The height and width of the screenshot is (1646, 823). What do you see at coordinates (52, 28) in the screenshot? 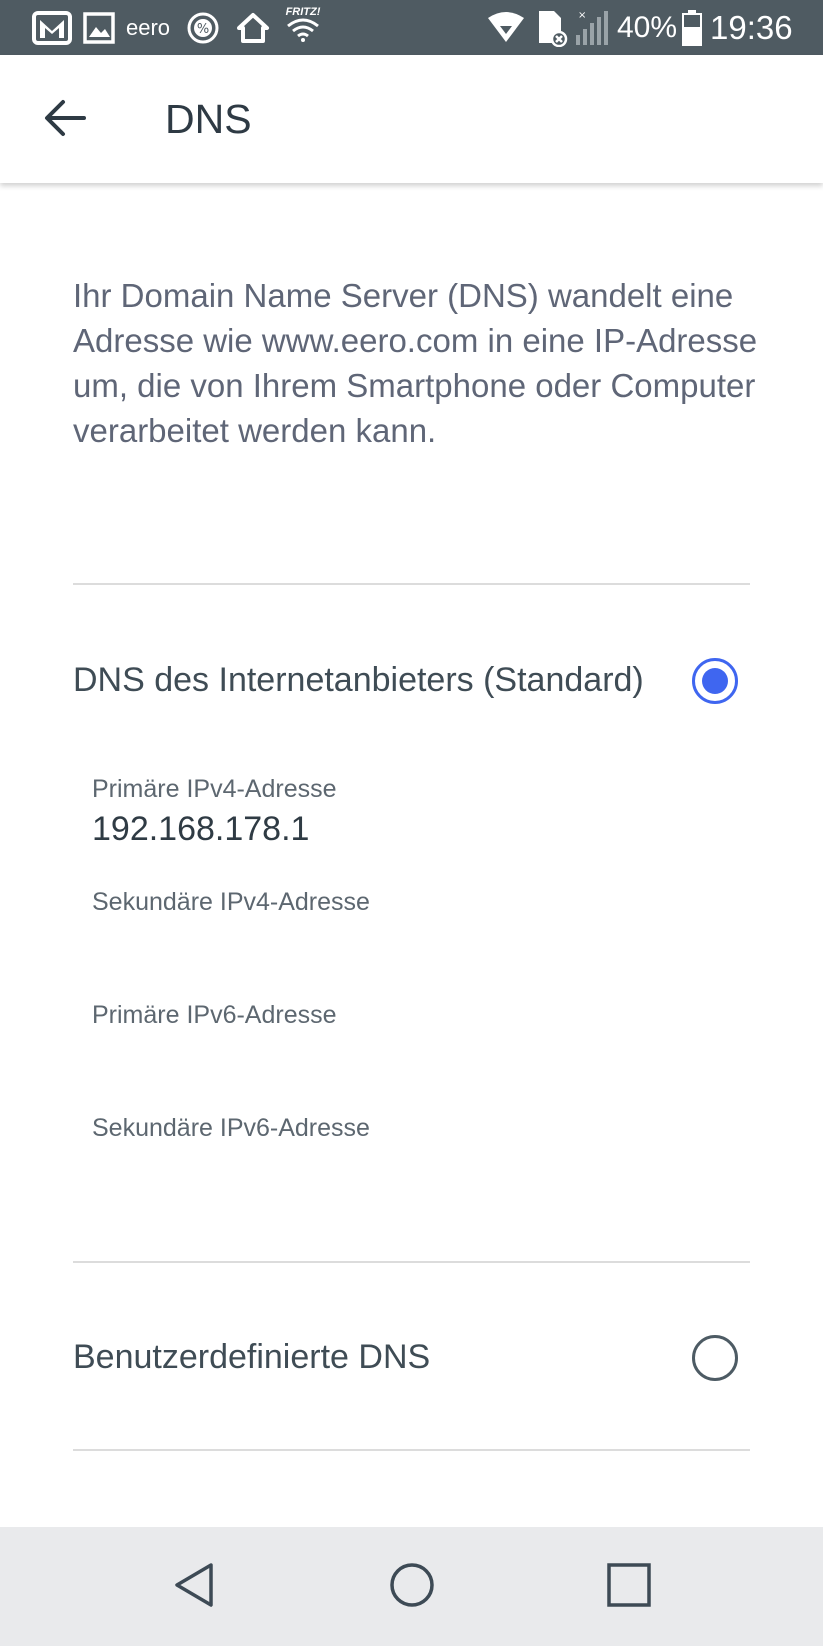
I see `gmail-icon` at bounding box center [52, 28].